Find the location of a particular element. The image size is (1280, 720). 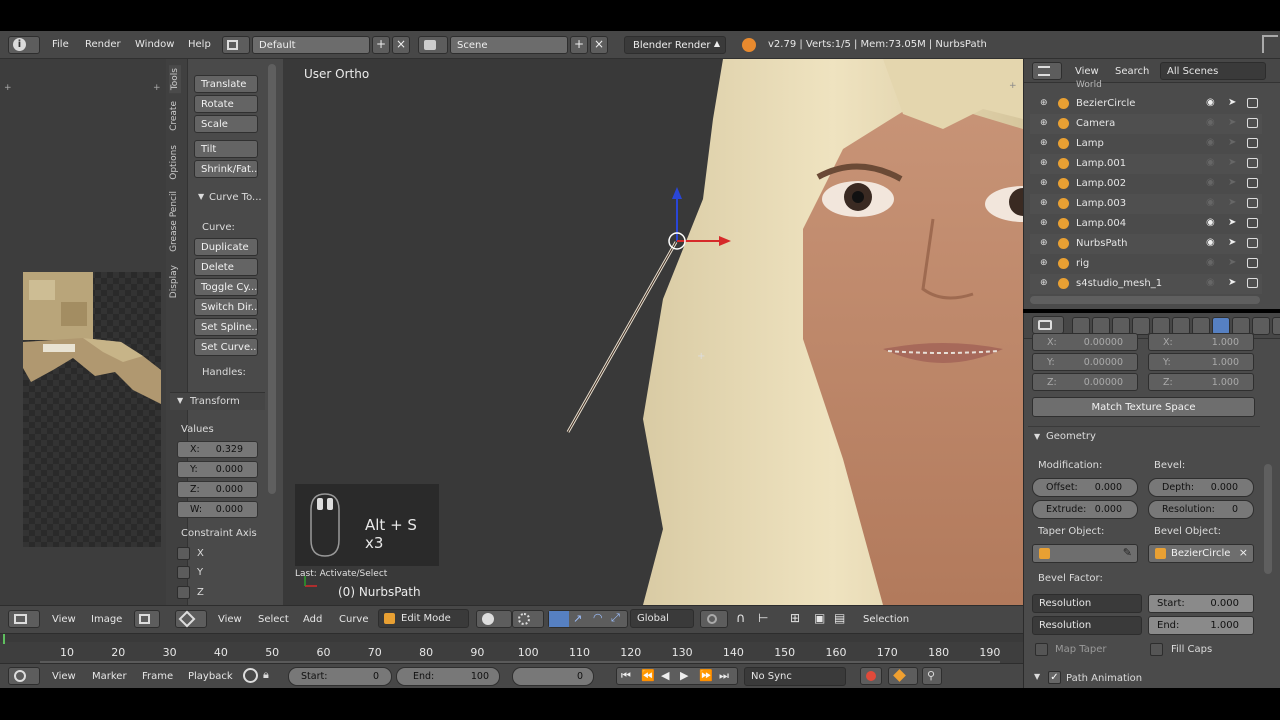

tilt-button: Tilt is located at coordinates (226, 149).